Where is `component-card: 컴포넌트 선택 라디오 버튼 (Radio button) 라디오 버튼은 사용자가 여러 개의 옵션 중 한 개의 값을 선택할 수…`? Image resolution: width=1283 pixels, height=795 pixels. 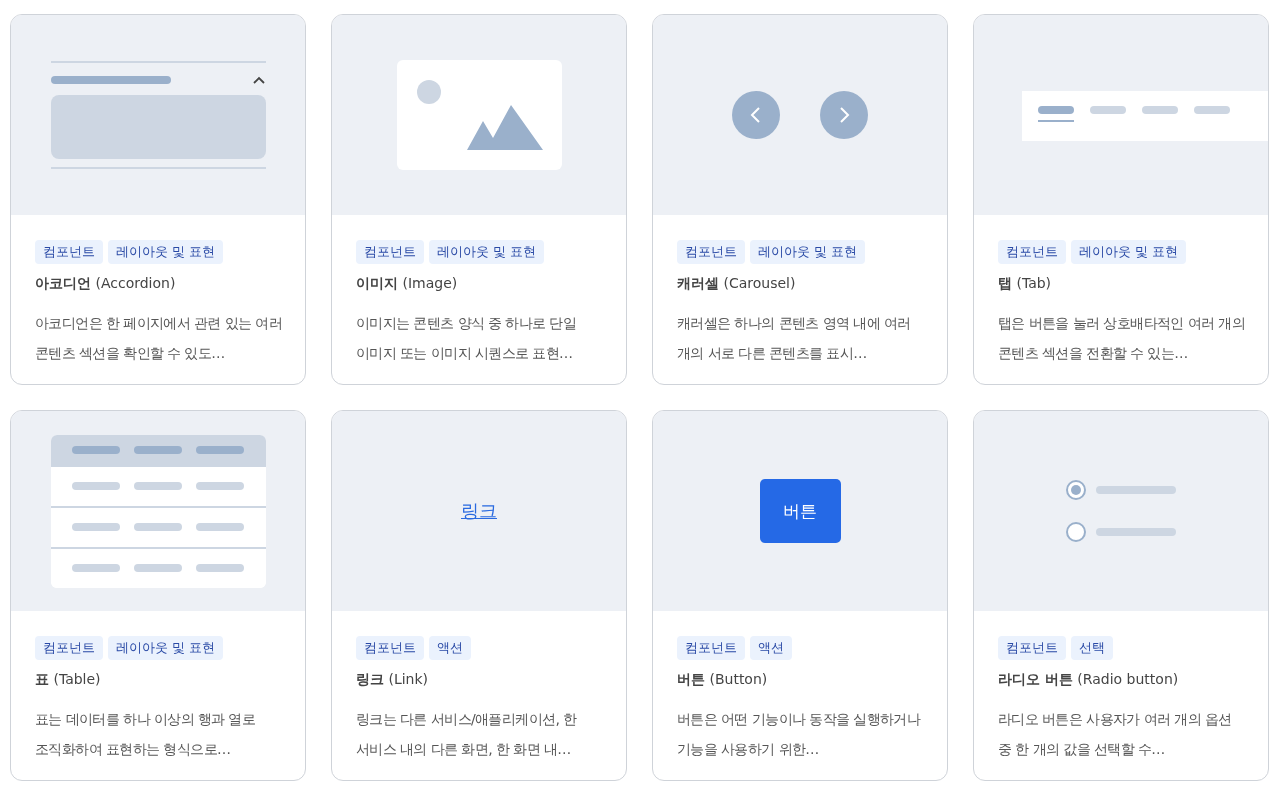 component-card: 컴포넌트 선택 라디오 버튼 (Radio button) 라디오 버튼은 사용자가 여러 개의 옵션 중 한 개의 값을 선택할 수… is located at coordinates (1121, 595).